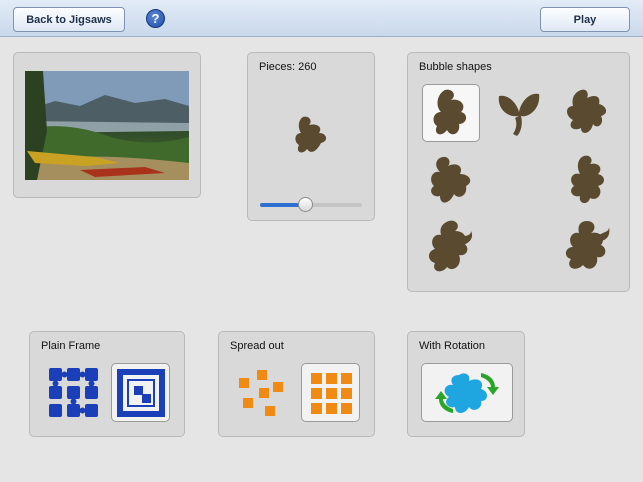  I want to click on piece-preview, so click(311, 134).